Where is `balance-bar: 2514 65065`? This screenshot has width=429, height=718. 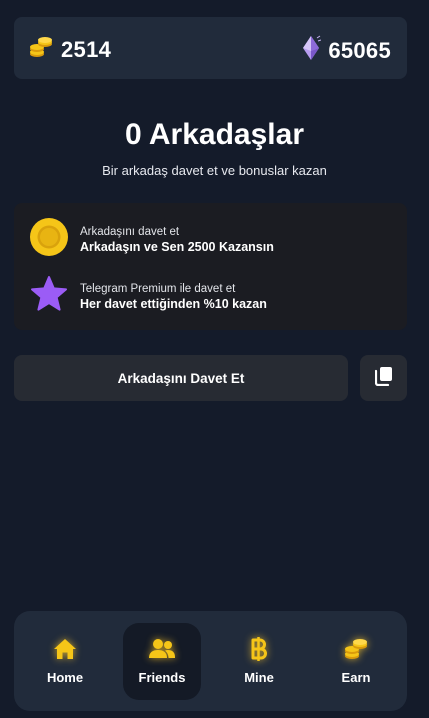 balance-bar: 2514 65065 is located at coordinates (210, 48).